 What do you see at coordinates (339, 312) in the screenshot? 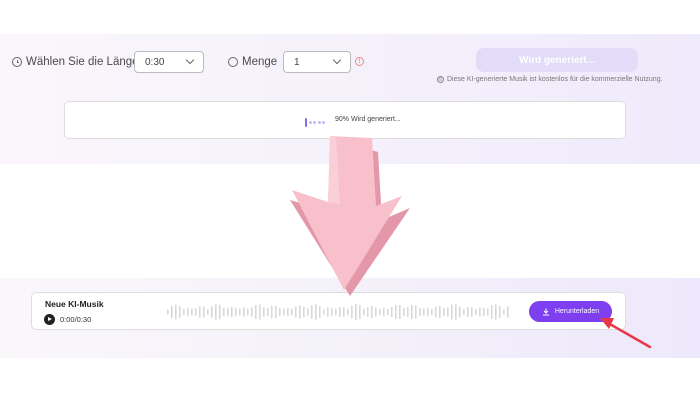
I see `waveform` at bounding box center [339, 312].